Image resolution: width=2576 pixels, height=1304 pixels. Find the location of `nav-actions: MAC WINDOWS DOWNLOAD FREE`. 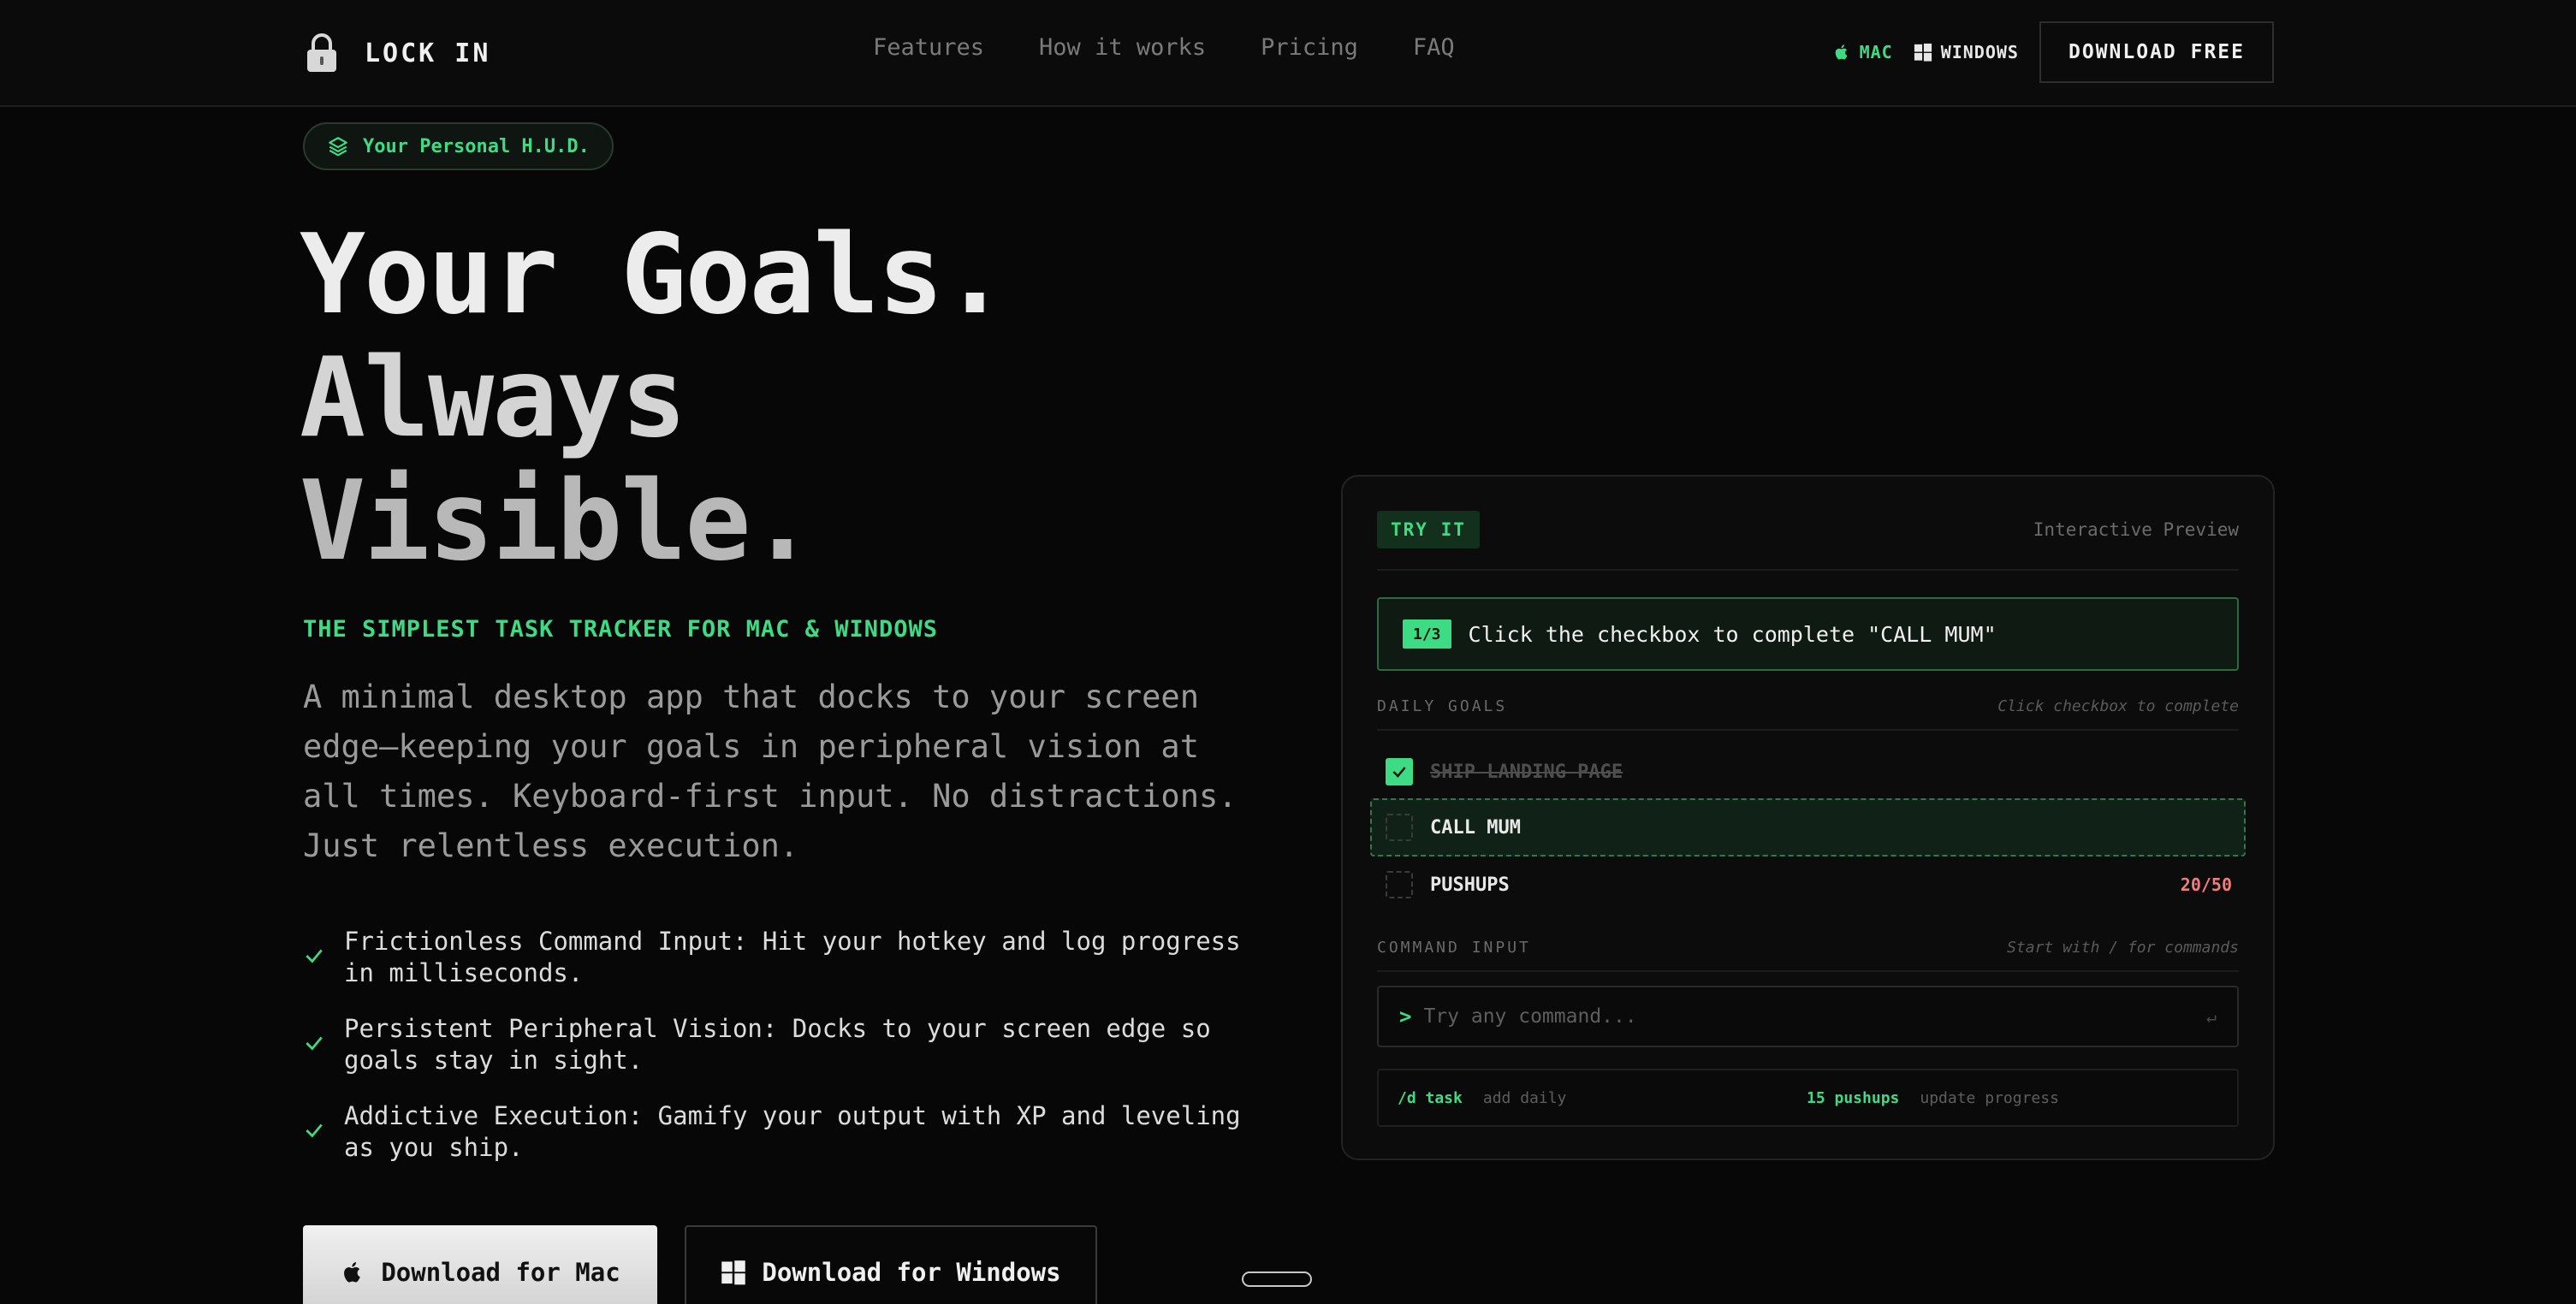

nav-actions: MAC WINDOWS DOWNLOAD FREE is located at coordinates (2053, 52).